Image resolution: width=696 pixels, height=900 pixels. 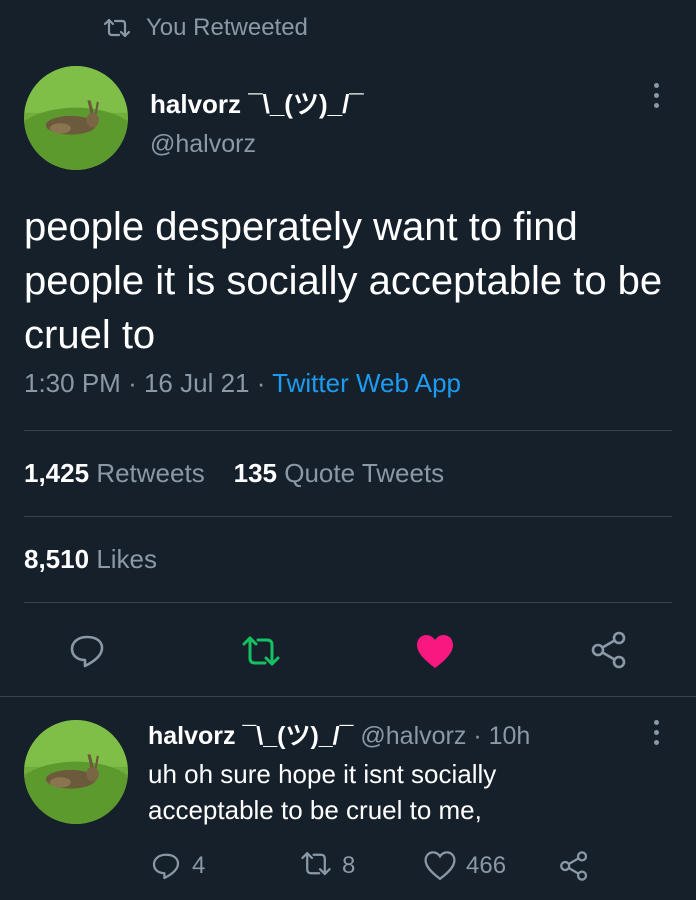 I want to click on likes-label: Likes, so click(x=127, y=559).